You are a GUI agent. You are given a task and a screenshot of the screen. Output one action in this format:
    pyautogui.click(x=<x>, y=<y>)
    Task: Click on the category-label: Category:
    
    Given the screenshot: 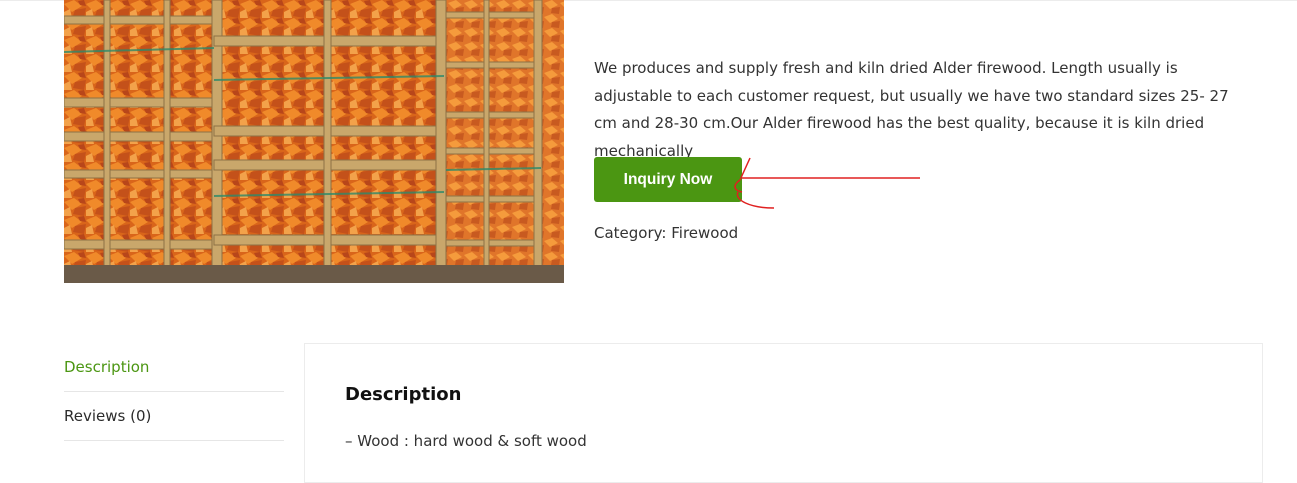 What is the action you would take?
    pyautogui.click(x=630, y=233)
    